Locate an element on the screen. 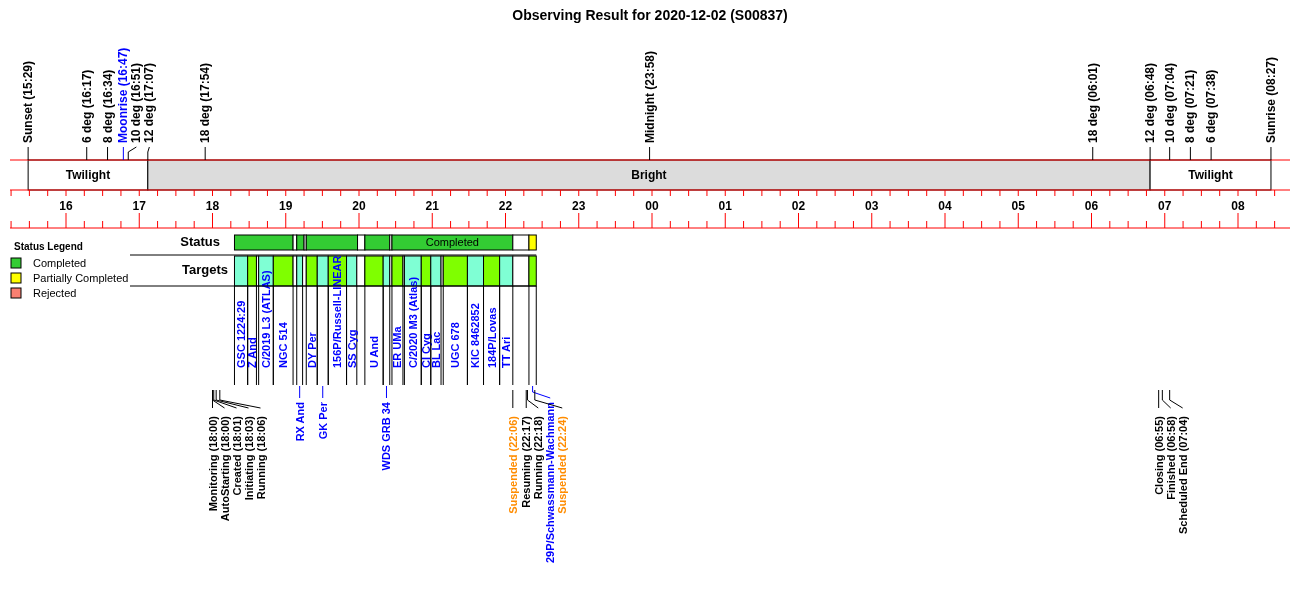  target-label: DY Per is located at coordinates (311, 350).